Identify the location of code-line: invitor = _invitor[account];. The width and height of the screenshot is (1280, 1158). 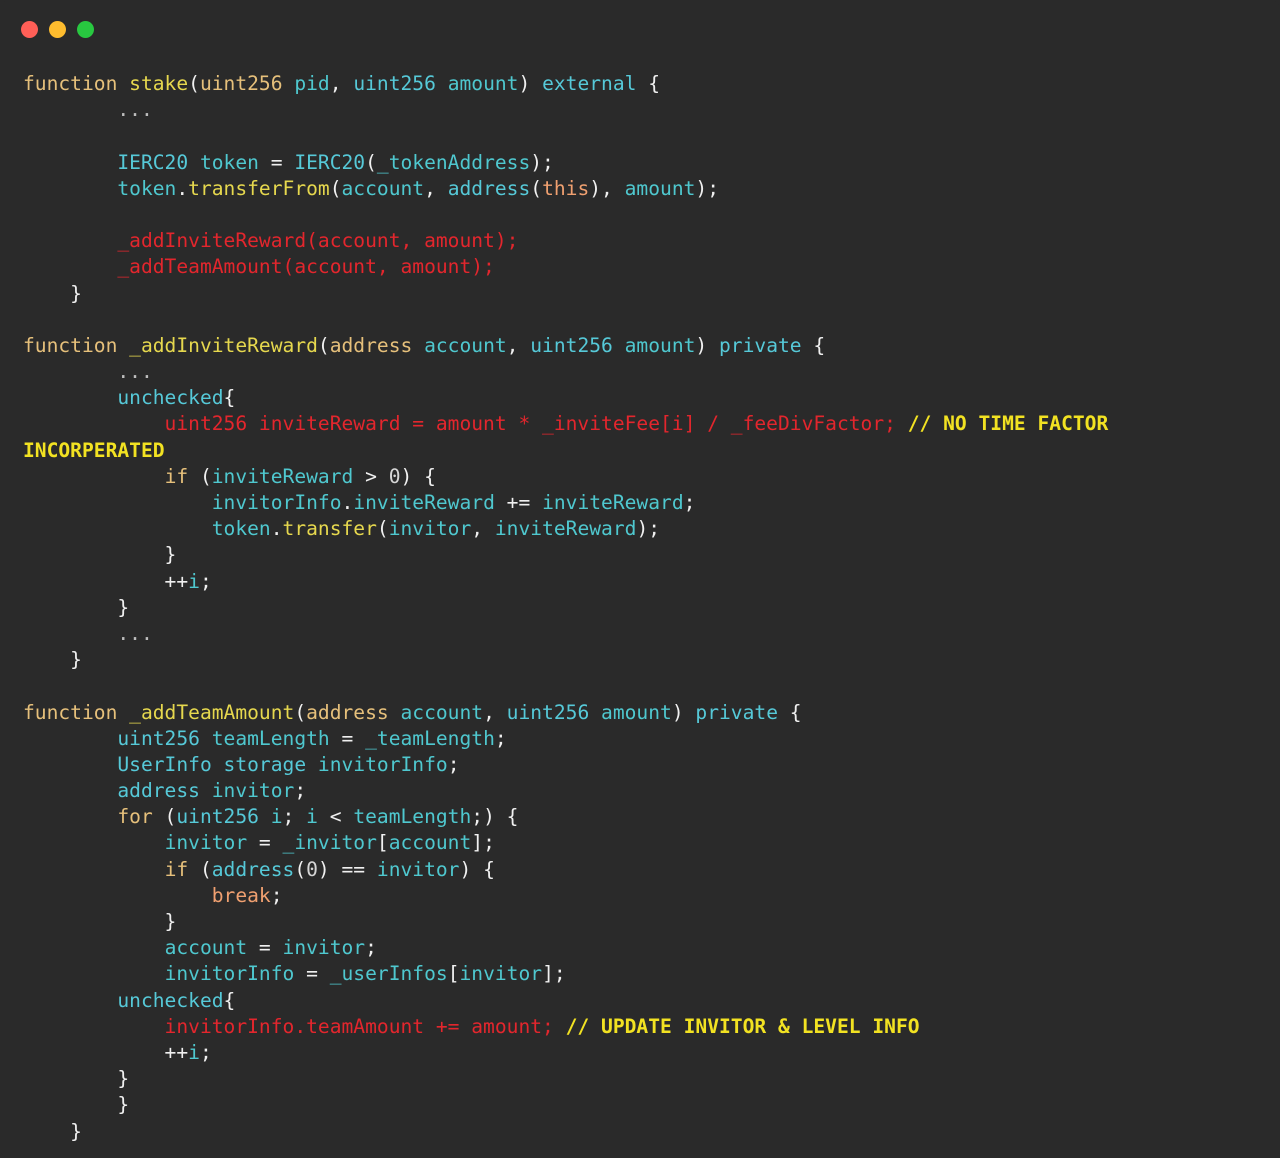
(565, 843).